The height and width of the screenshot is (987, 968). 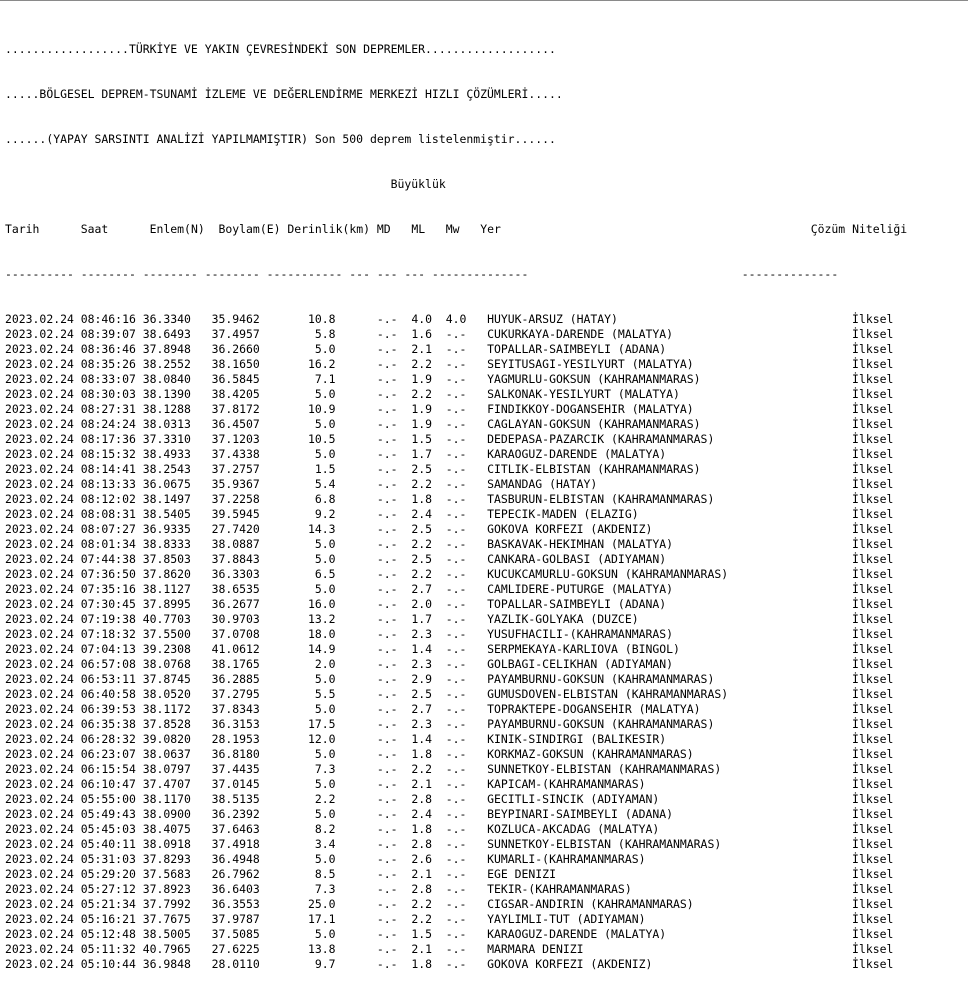 What do you see at coordinates (246, 514) in the screenshot?
I see `cell-boylam: 39.5945` at bounding box center [246, 514].